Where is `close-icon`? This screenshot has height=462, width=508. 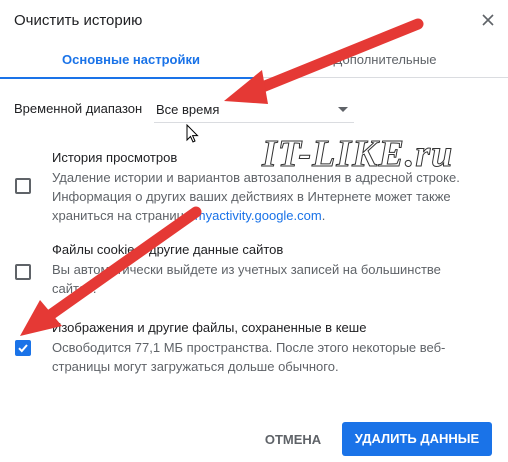
close-icon is located at coordinates (488, 20).